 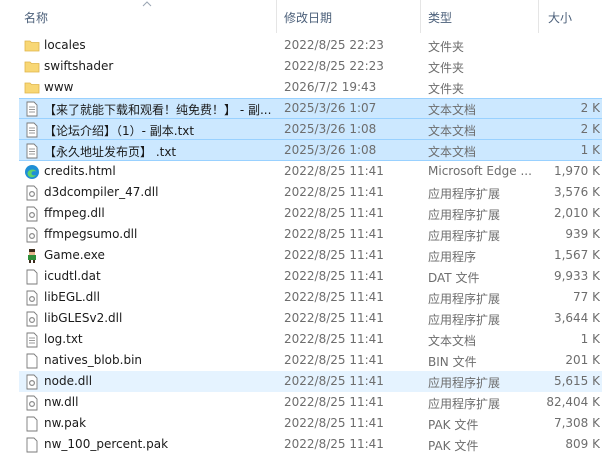 What do you see at coordinates (576, 213) in the screenshot?
I see `file-size: 2,010 K` at bounding box center [576, 213].